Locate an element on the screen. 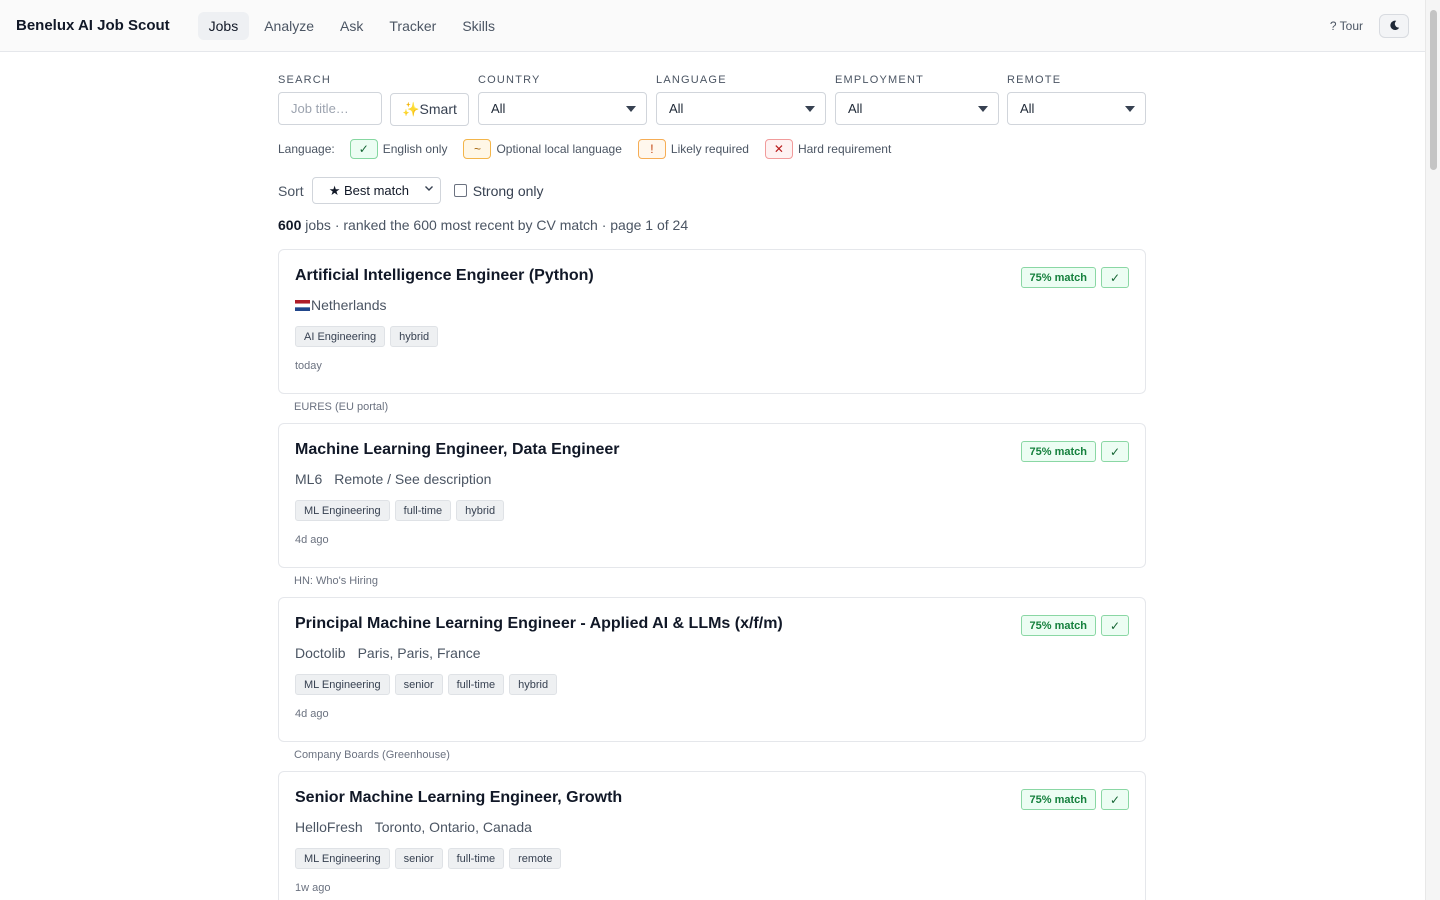 This screenshot has height=900, width=1440. remote-select: All is located at coordinates (1076, 108).